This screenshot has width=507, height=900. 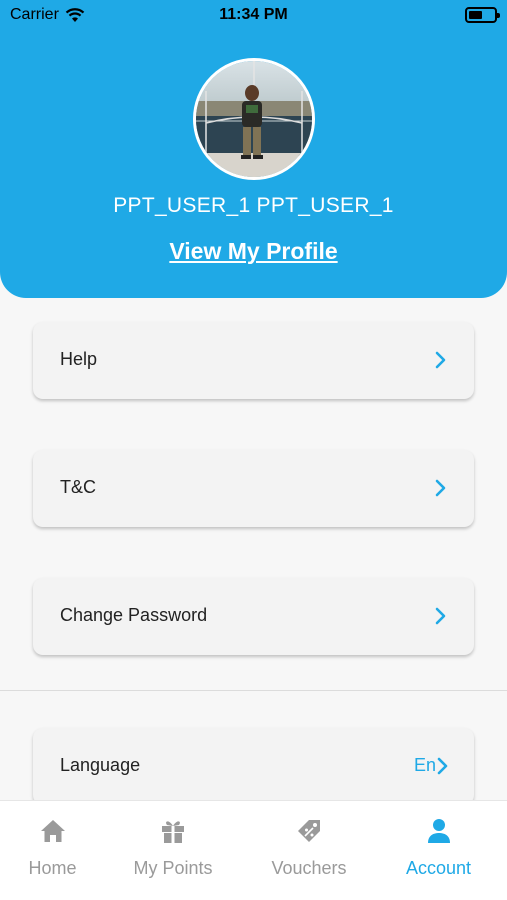 I want to click on tab-account: Account, so click(x=438, y=850).